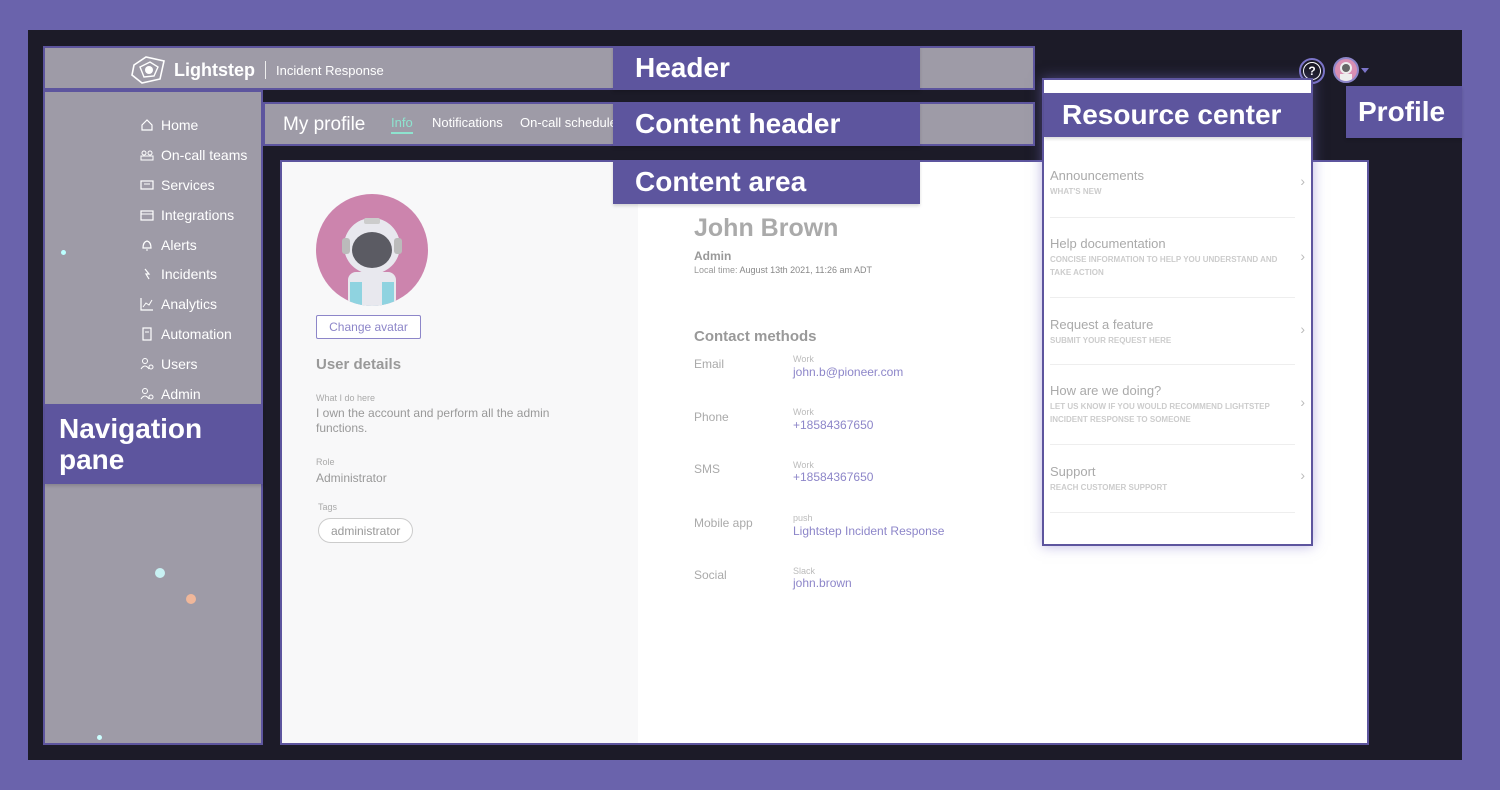 This screenshot has width=1500, height=790. What do you see at coordinates (805, 270) in the screenshot?
I see `local-time-value: August 13th 2021, 11:26 am ADT` at bounding box center [805, 270].